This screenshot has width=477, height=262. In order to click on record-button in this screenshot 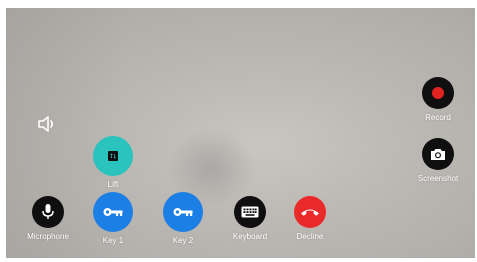, I will do `click(438, 93)`.